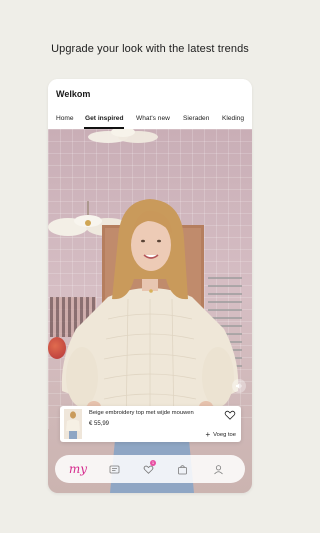  I want to click on brand-logo: my, so click(78, 469).